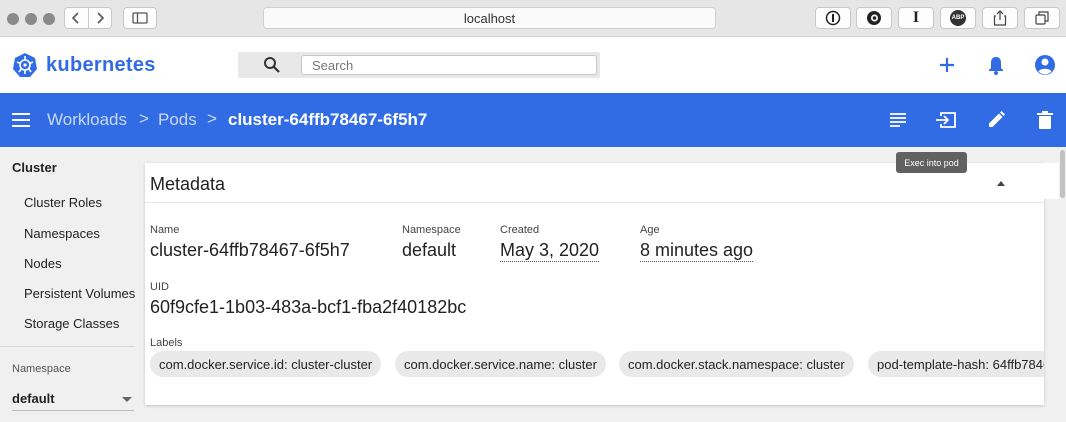 The height and width of the screenshot is (422, 1066). I want to click on instapaper-icon: I, so click(916, 17).